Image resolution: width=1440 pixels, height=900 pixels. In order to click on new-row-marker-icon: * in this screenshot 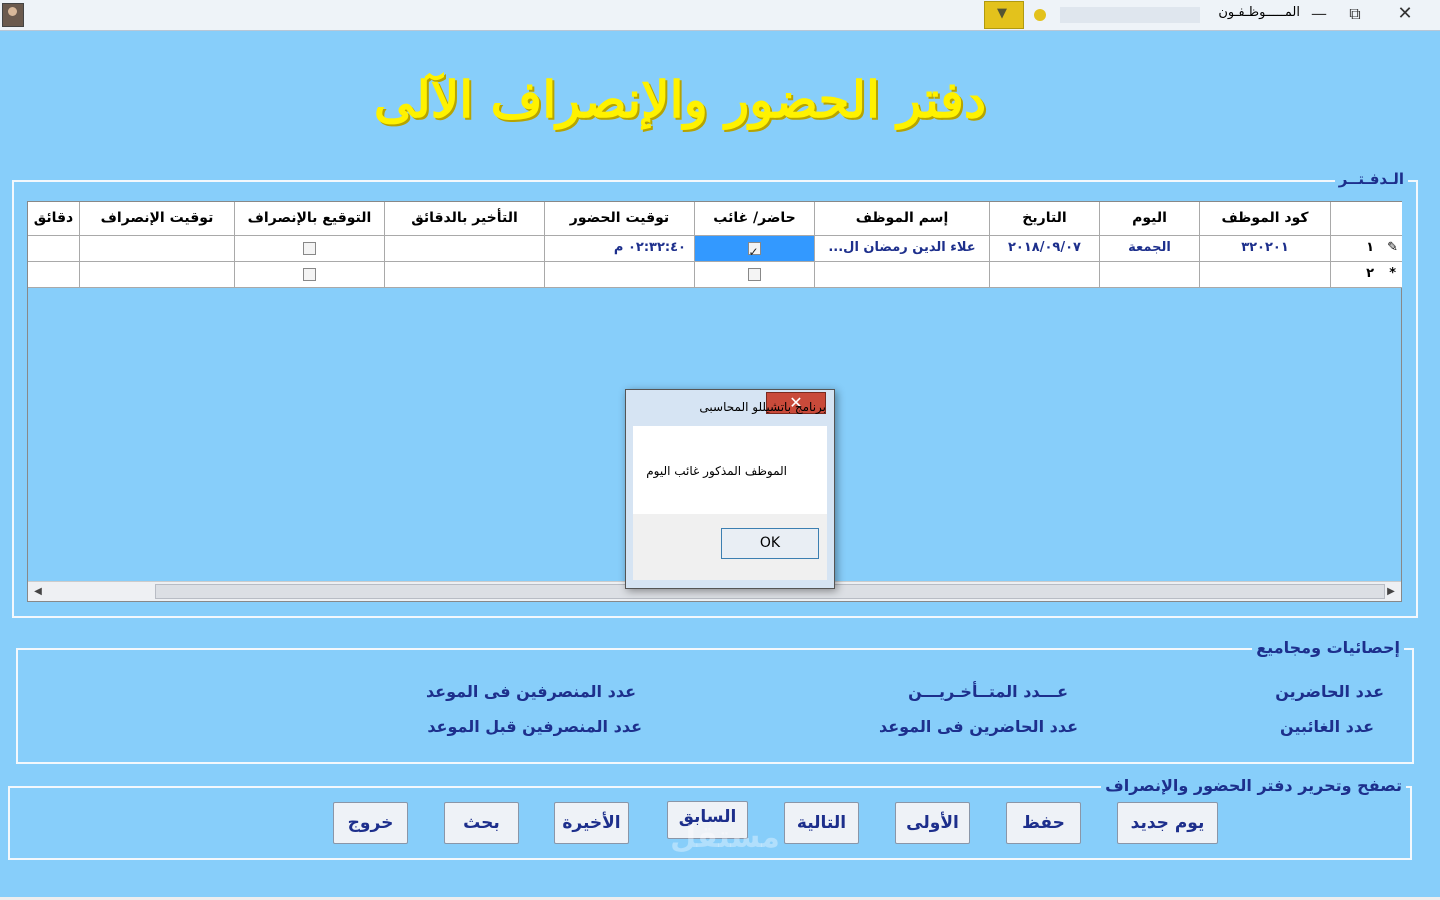, I will do `click(1392, 273)`.